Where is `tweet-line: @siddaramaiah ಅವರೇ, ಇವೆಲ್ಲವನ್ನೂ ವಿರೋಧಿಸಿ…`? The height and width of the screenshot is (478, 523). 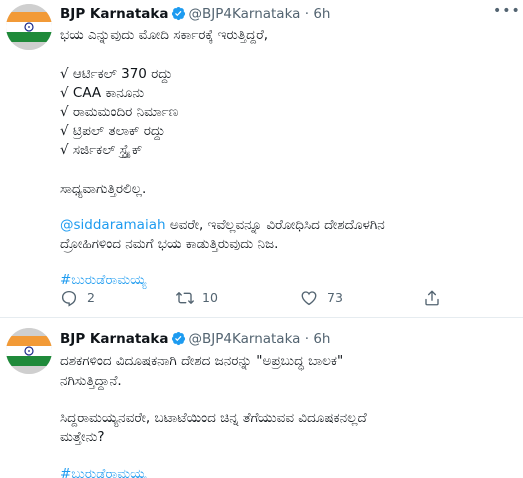 tweet-line: @siddaramaiah ಅವರೇ, ಇವೆಲ್ಲವನ್ನೂ ವಿರೋಧಿಸಿ… is located at coordinates (222, 225).